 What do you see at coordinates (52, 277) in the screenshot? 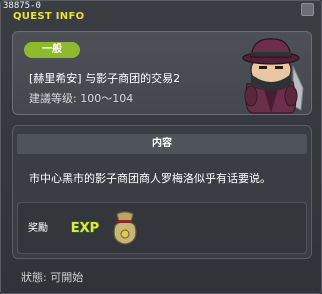
I see `quest-status: 狀態: 可開始` at bounding box center [52, 277].